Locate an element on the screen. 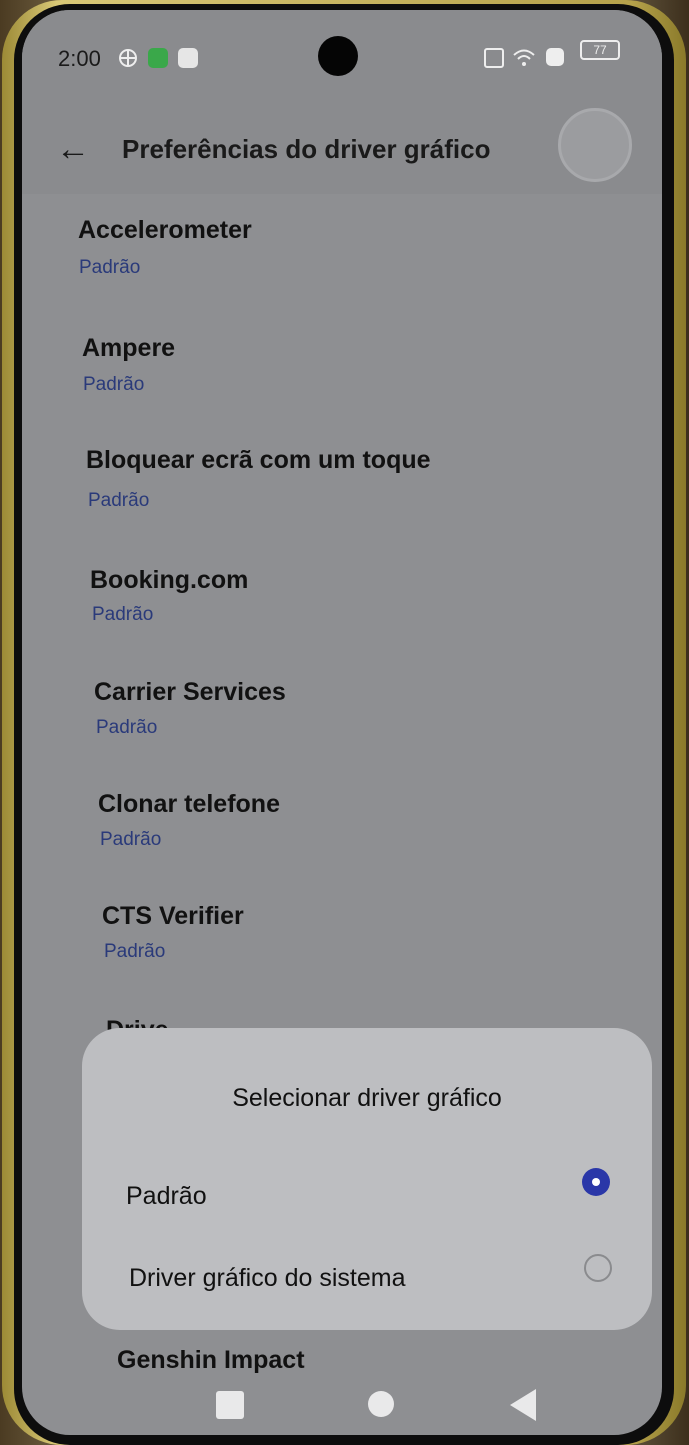 The width and height of the screenshot is (689, 1445). vpn-icon is located at coordinates (128, 58).